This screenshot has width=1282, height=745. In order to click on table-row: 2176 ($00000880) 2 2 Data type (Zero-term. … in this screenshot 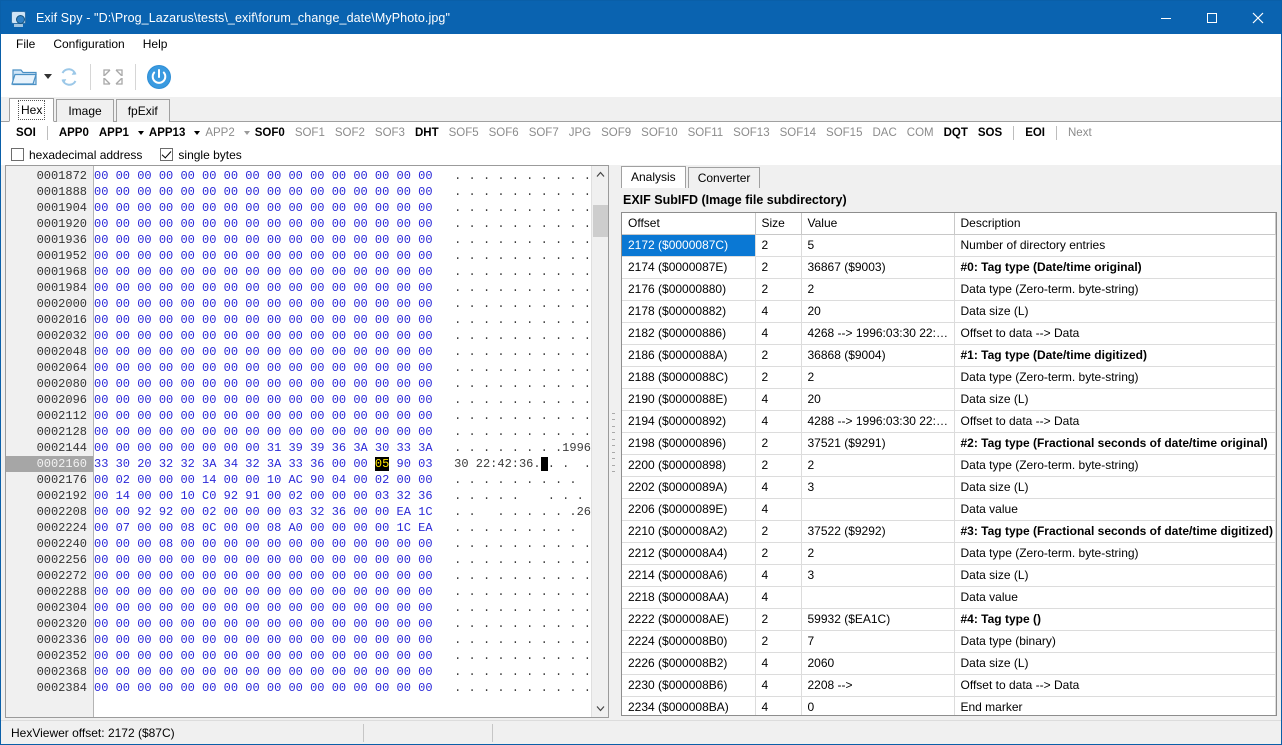, I will do `click(949, 289)`.